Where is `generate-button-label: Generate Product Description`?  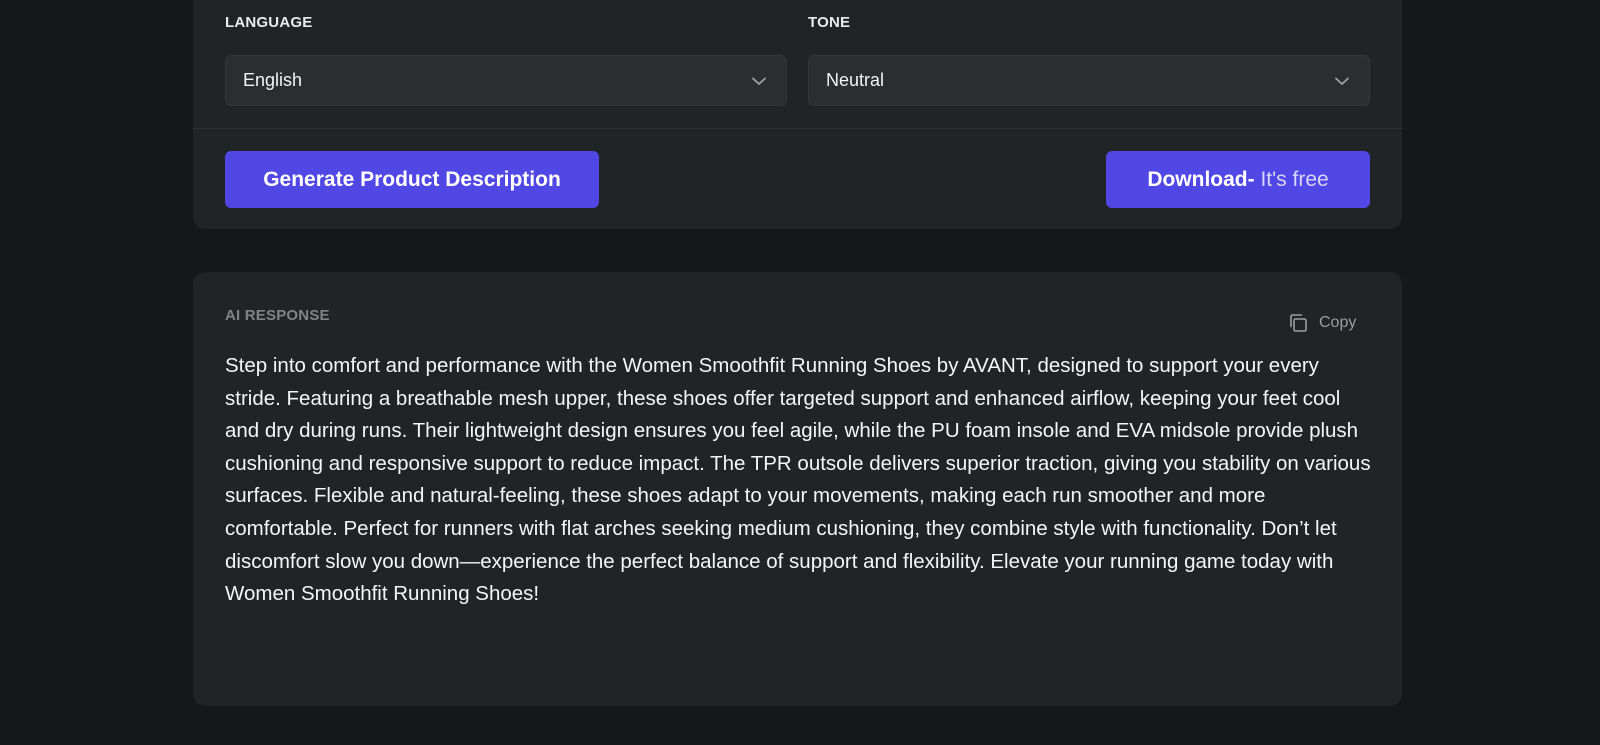 generate-button-label: Generate Product Description is located at coordinates (412, 179).